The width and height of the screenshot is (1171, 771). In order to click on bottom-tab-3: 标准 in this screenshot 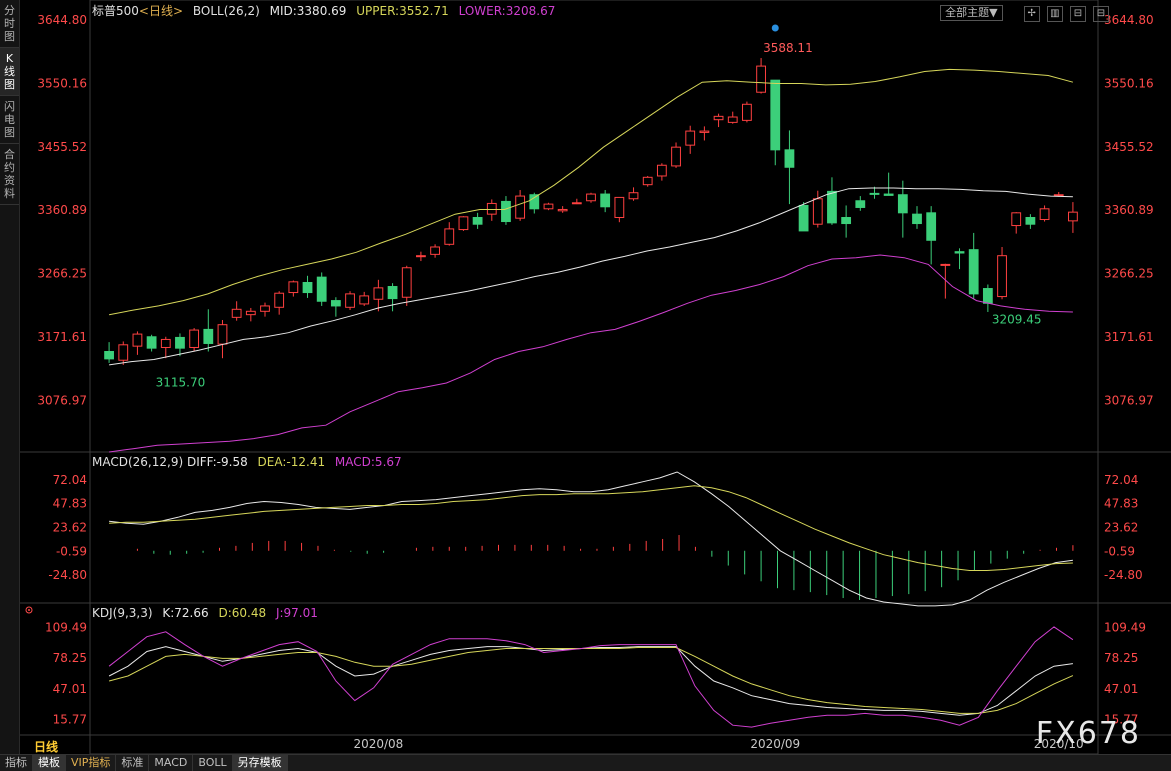, I will do `click(133, 763)`.